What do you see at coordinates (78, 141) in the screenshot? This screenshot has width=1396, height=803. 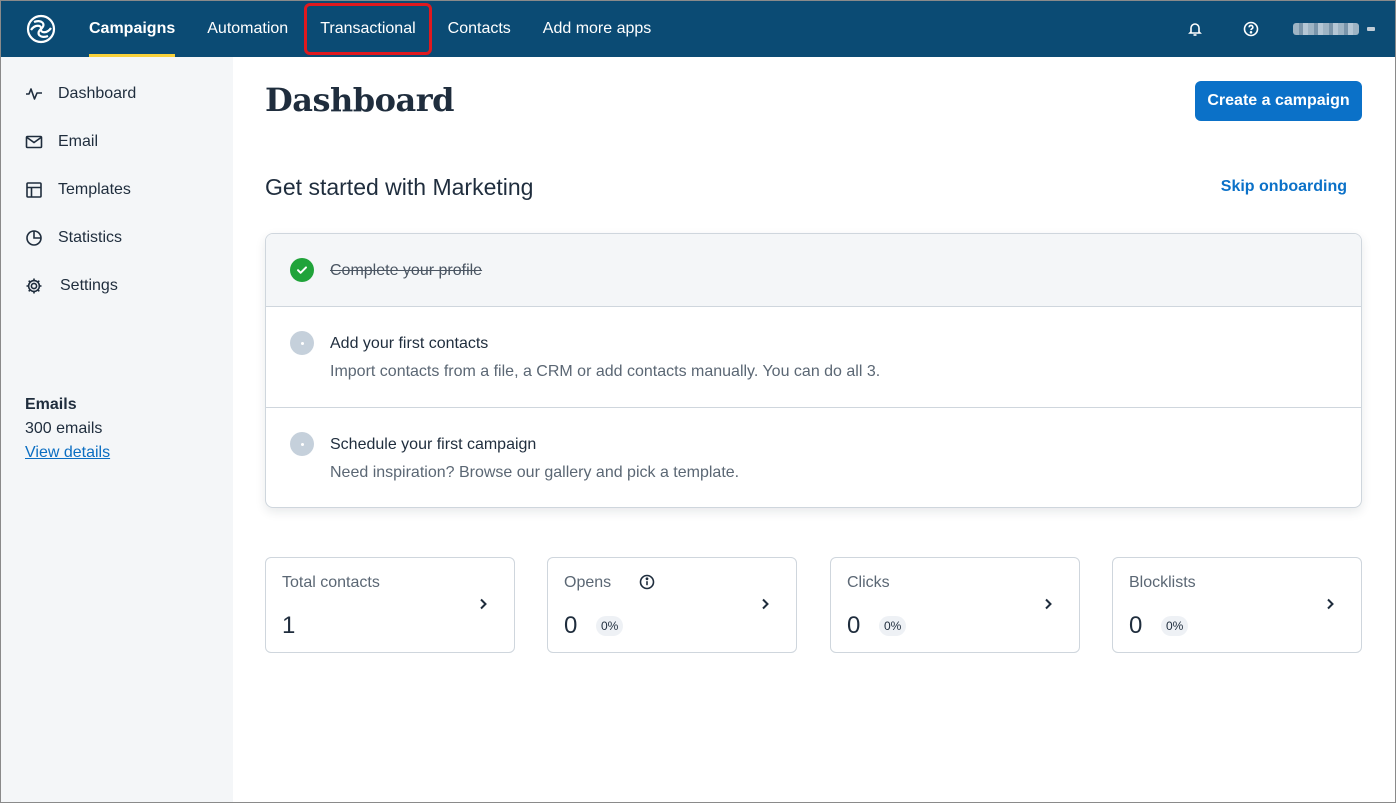 I see `sidebar-item-label: Email` at bounding box center [78, 141].